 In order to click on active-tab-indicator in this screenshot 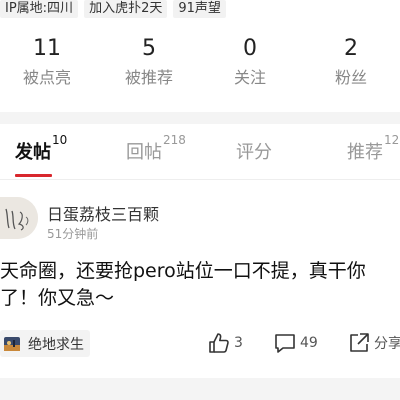, I will do `click(33, 175)`.